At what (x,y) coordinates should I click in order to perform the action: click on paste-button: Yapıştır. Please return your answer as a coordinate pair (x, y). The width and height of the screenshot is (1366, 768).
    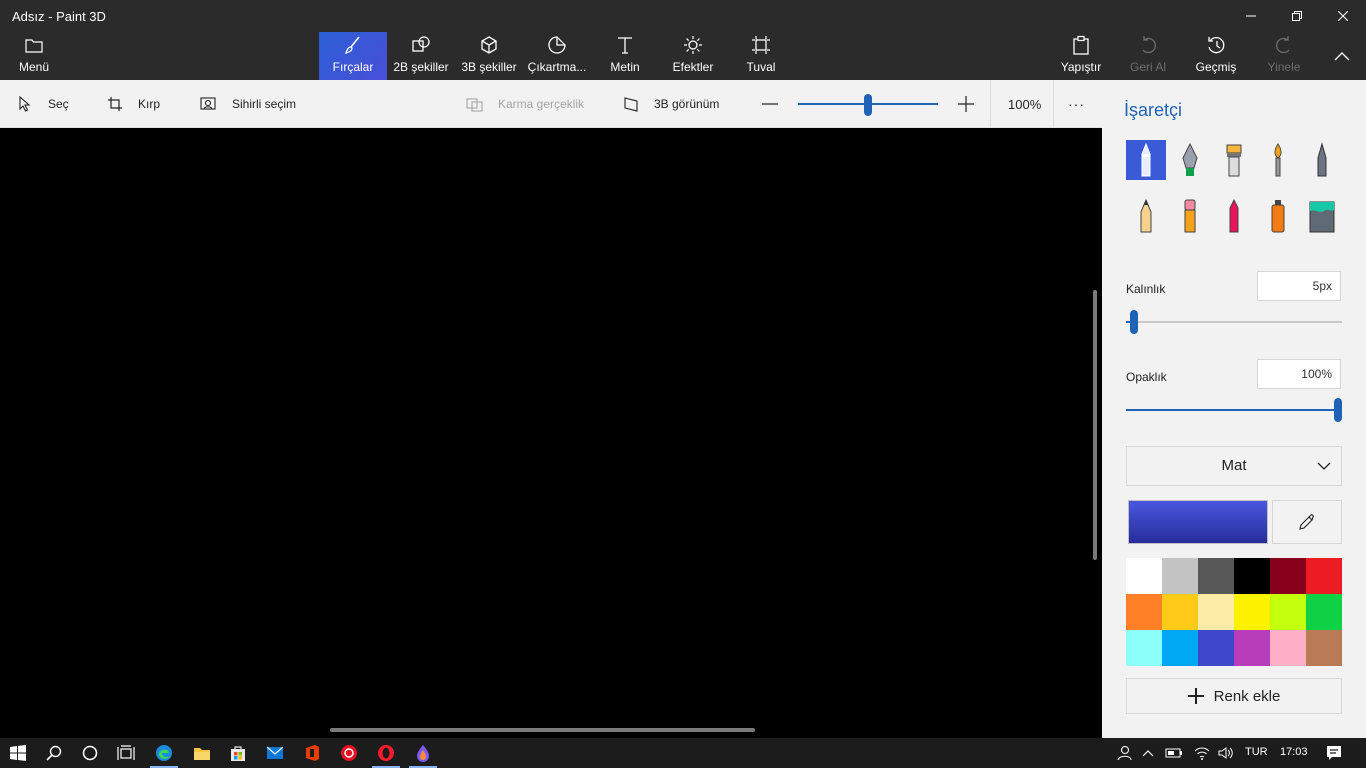
    Looking at the image, I should click on (1081, 56).